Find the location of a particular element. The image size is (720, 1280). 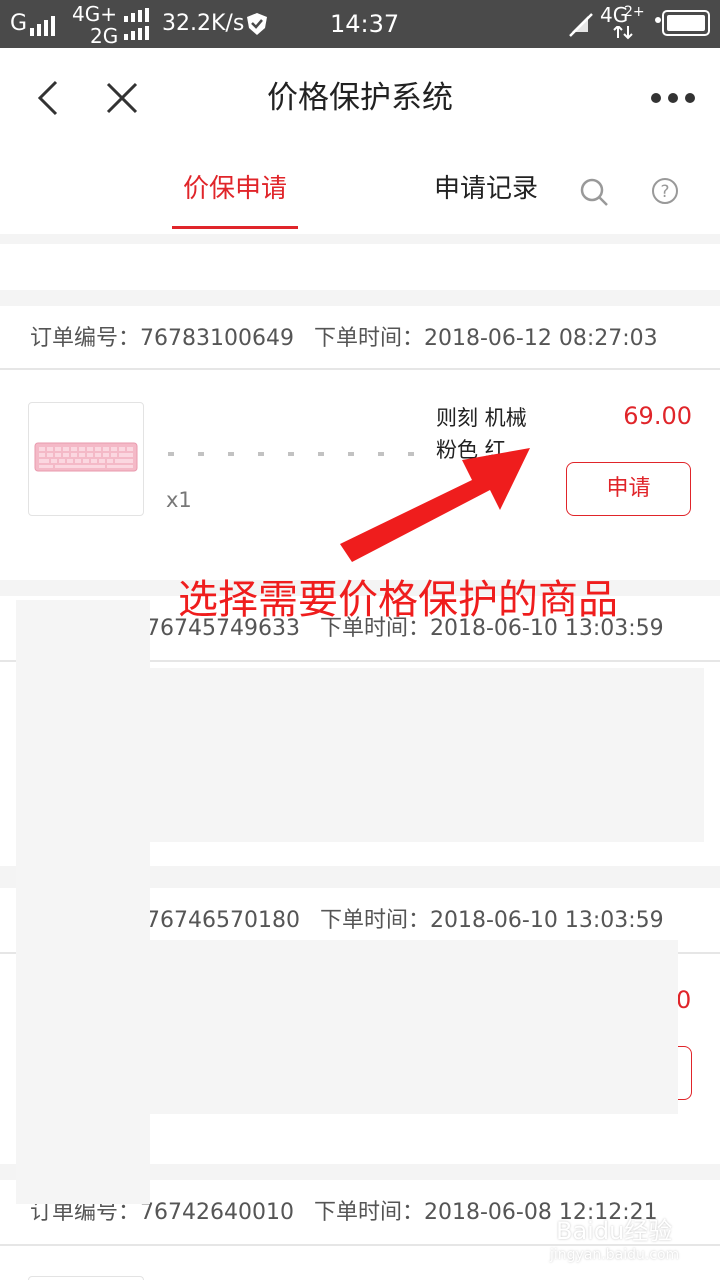

network-sup: 2+ is located at coordinates (634, 12).